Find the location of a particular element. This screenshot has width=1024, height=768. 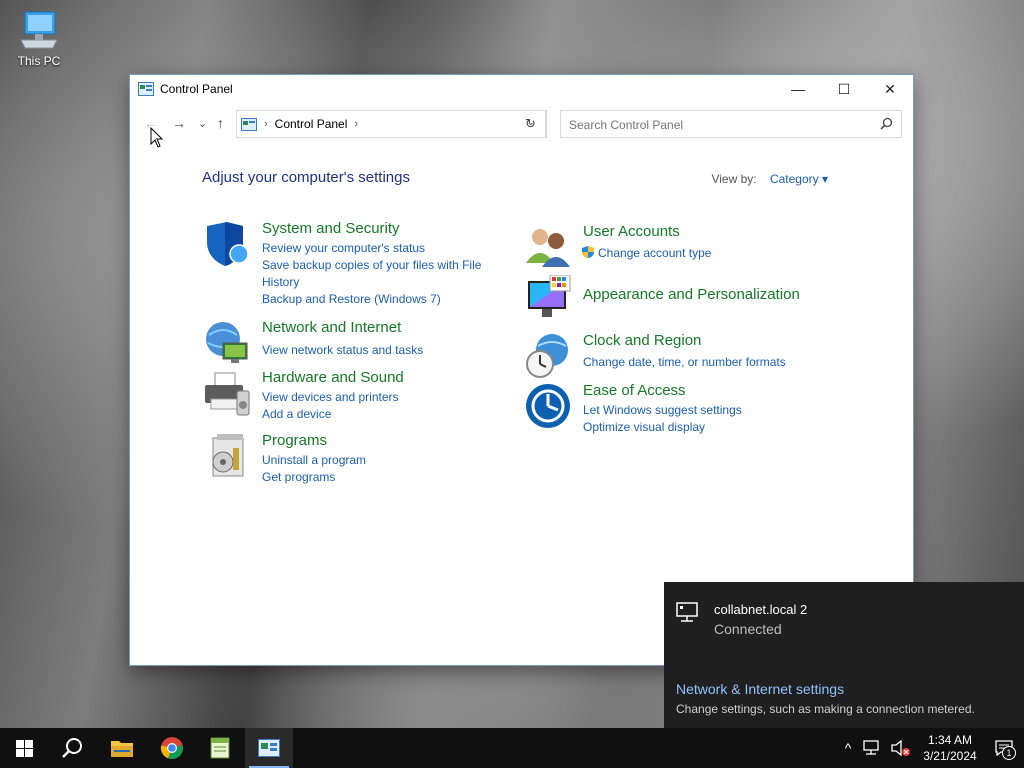

taskbar-file-explorer is located at coordinates (122, 748).